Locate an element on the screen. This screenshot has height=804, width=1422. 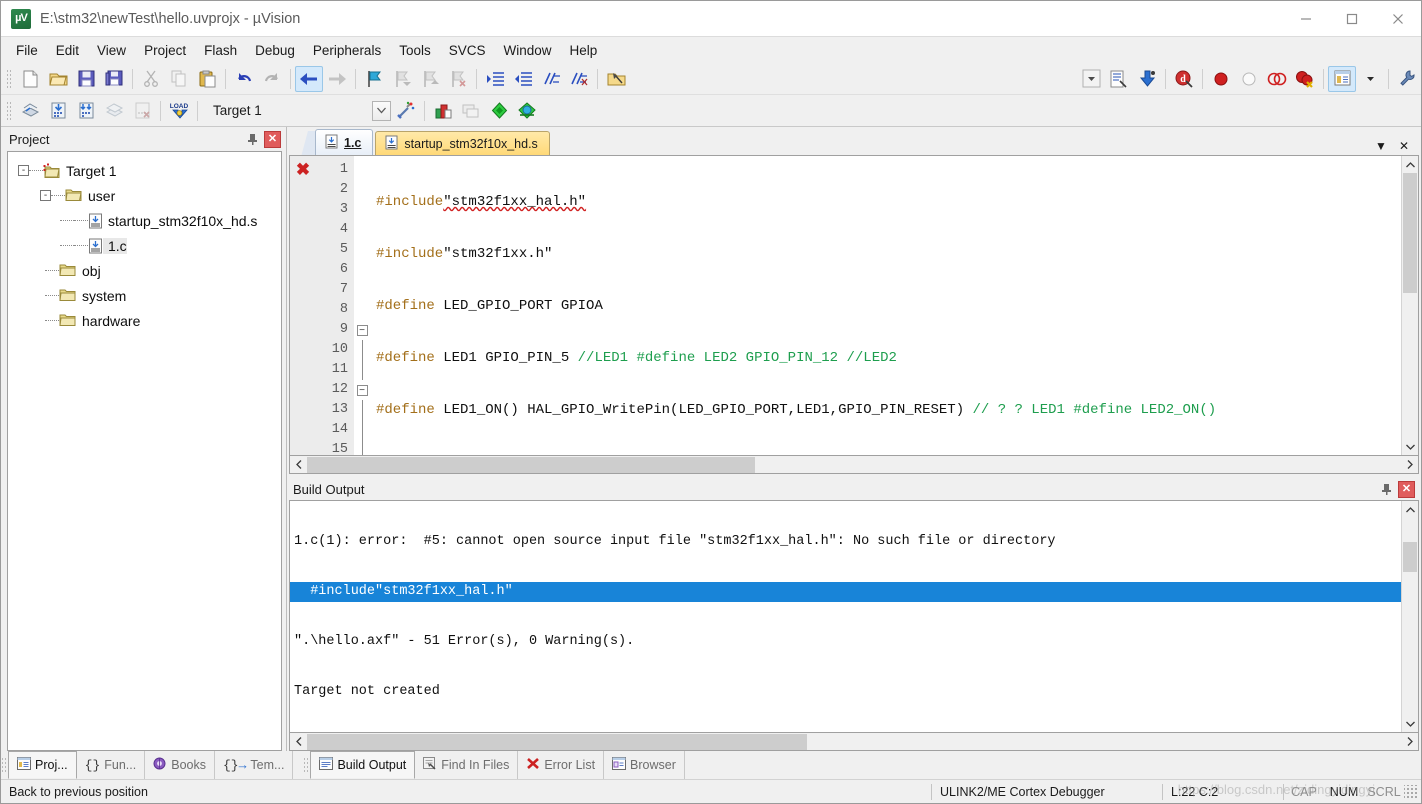
tree-item-hardware: hardware is located at coordinates (144, 320).